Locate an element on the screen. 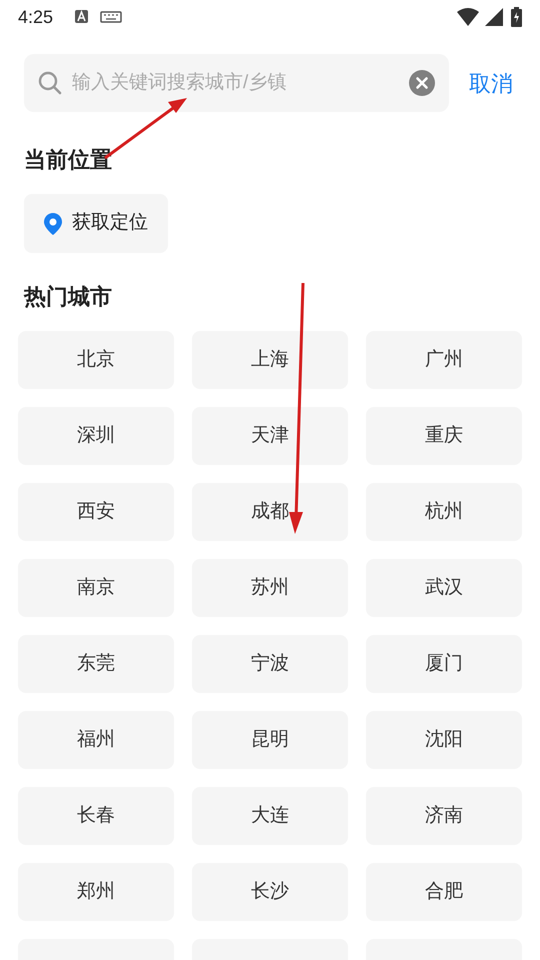  location-pin-icon is located at coordinates (53, 223).